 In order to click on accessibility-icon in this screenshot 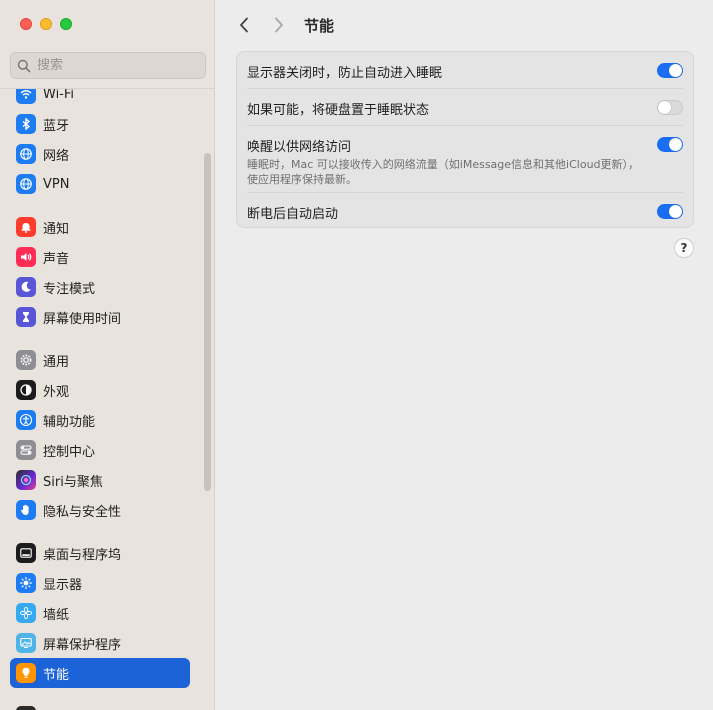, I will do `click(26, 420)`.